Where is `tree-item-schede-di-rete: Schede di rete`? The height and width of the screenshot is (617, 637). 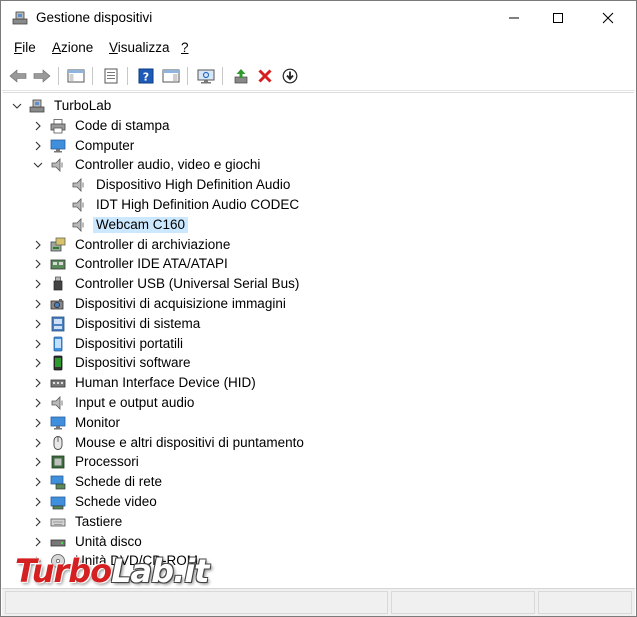
tree-item-schede-di-rete: Schede di rete is located at coordinates (318, 482).